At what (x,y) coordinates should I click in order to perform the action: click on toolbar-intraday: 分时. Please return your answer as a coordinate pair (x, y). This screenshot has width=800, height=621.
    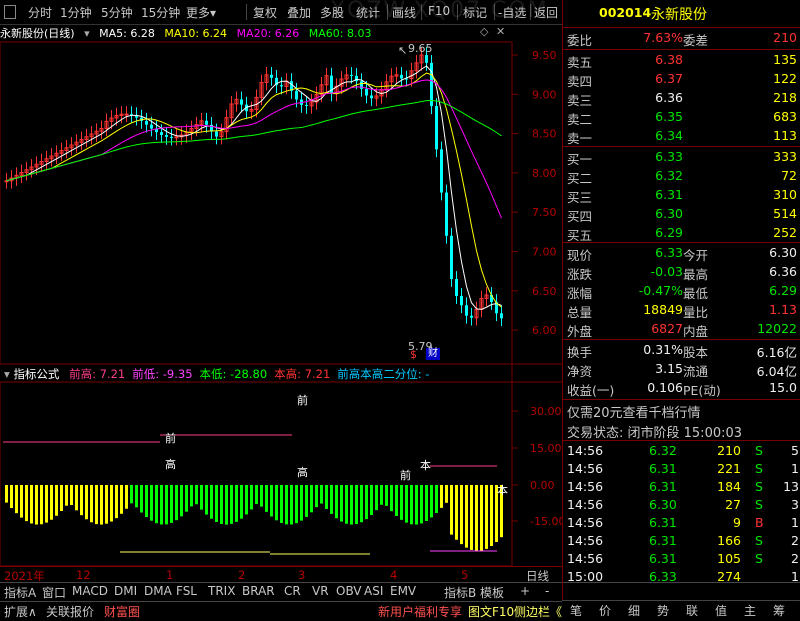
    Looking at the image, I should click on (40, 12).